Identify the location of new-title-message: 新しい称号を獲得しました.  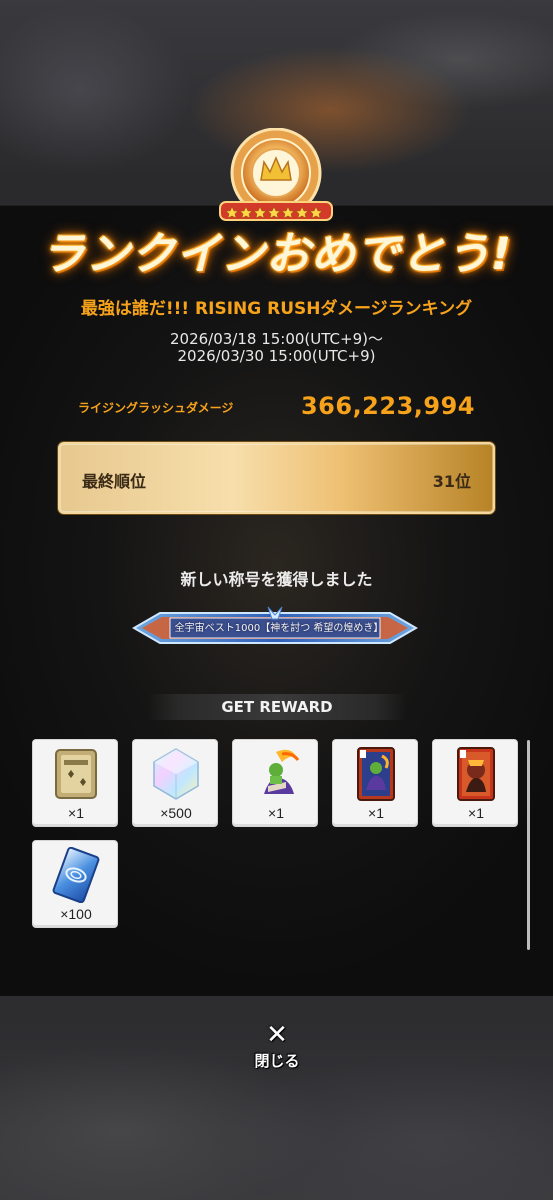
(276, 579).